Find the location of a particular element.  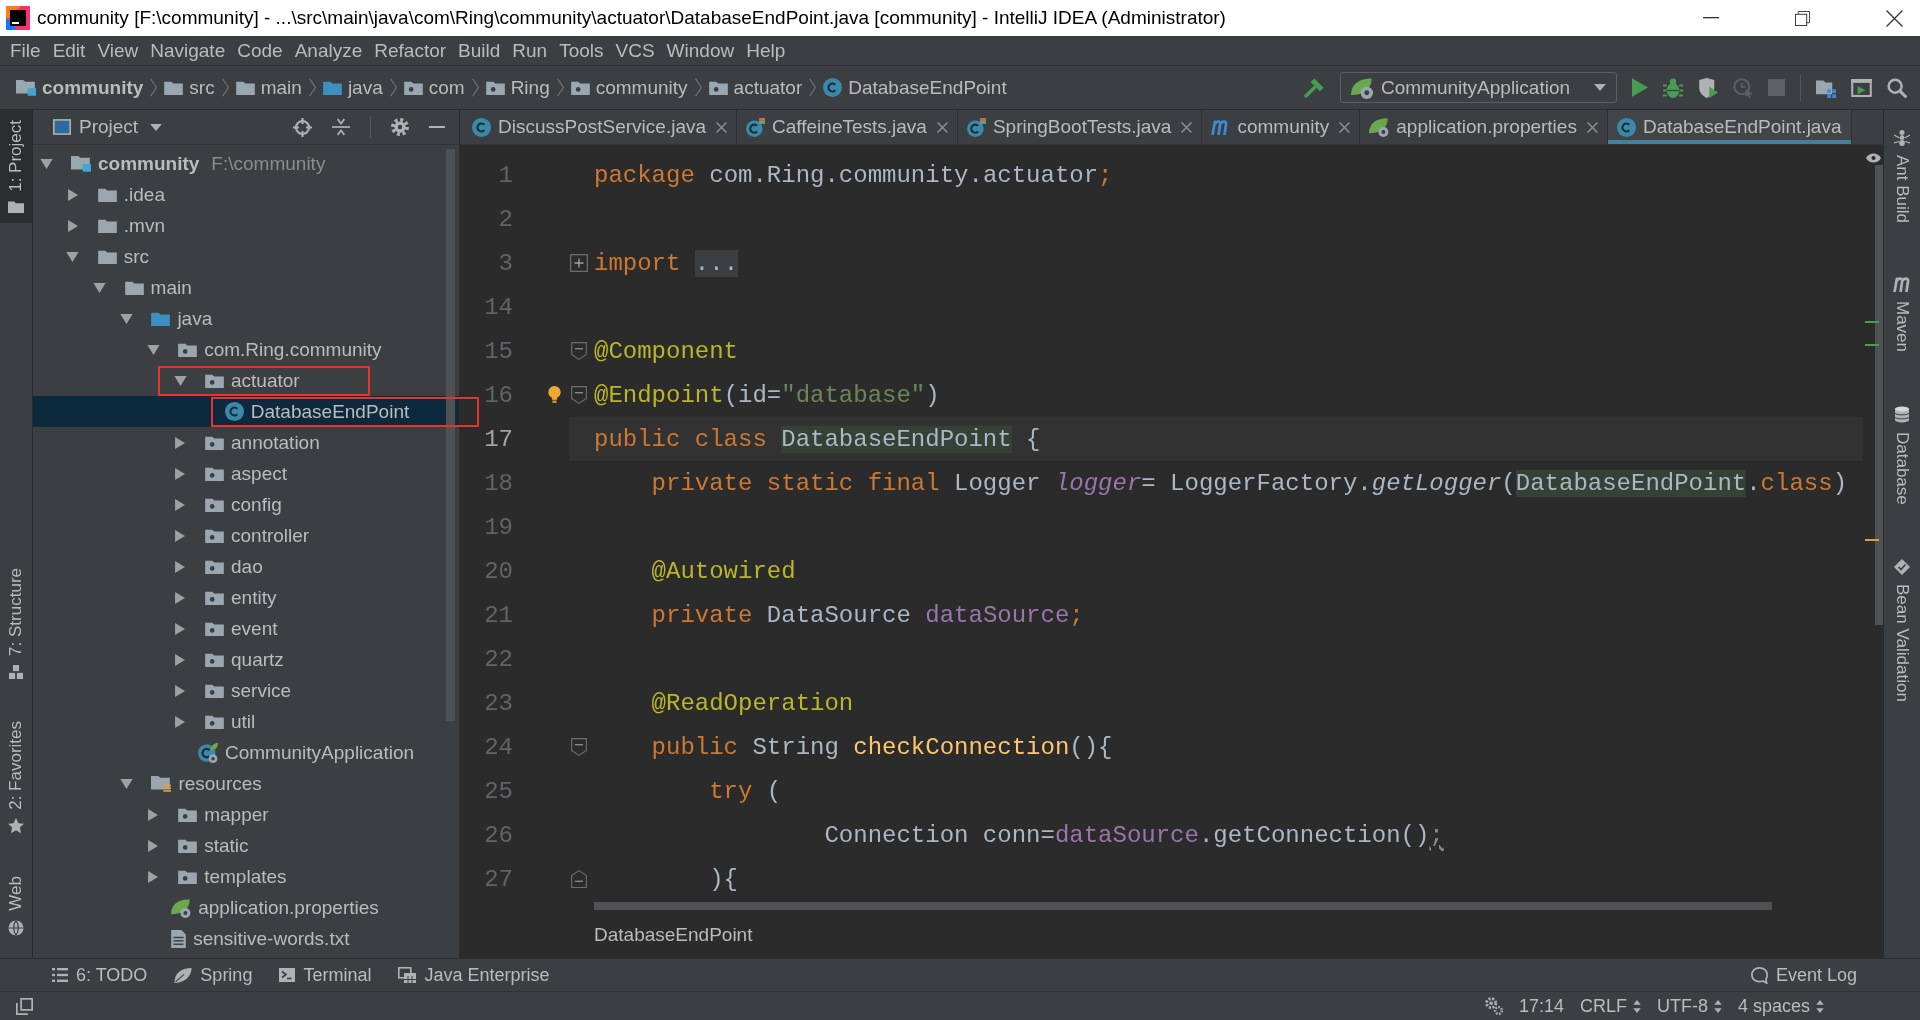

menu-item: Help is located at coordinates (766, 50).